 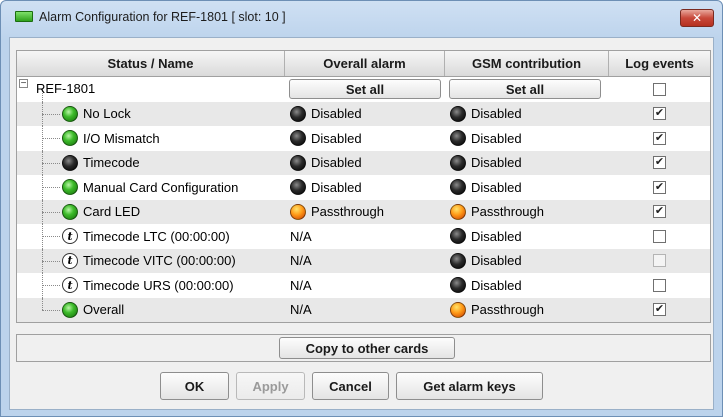 I want to click on status-name-cell: Timecode, so click(x=151, y=162).